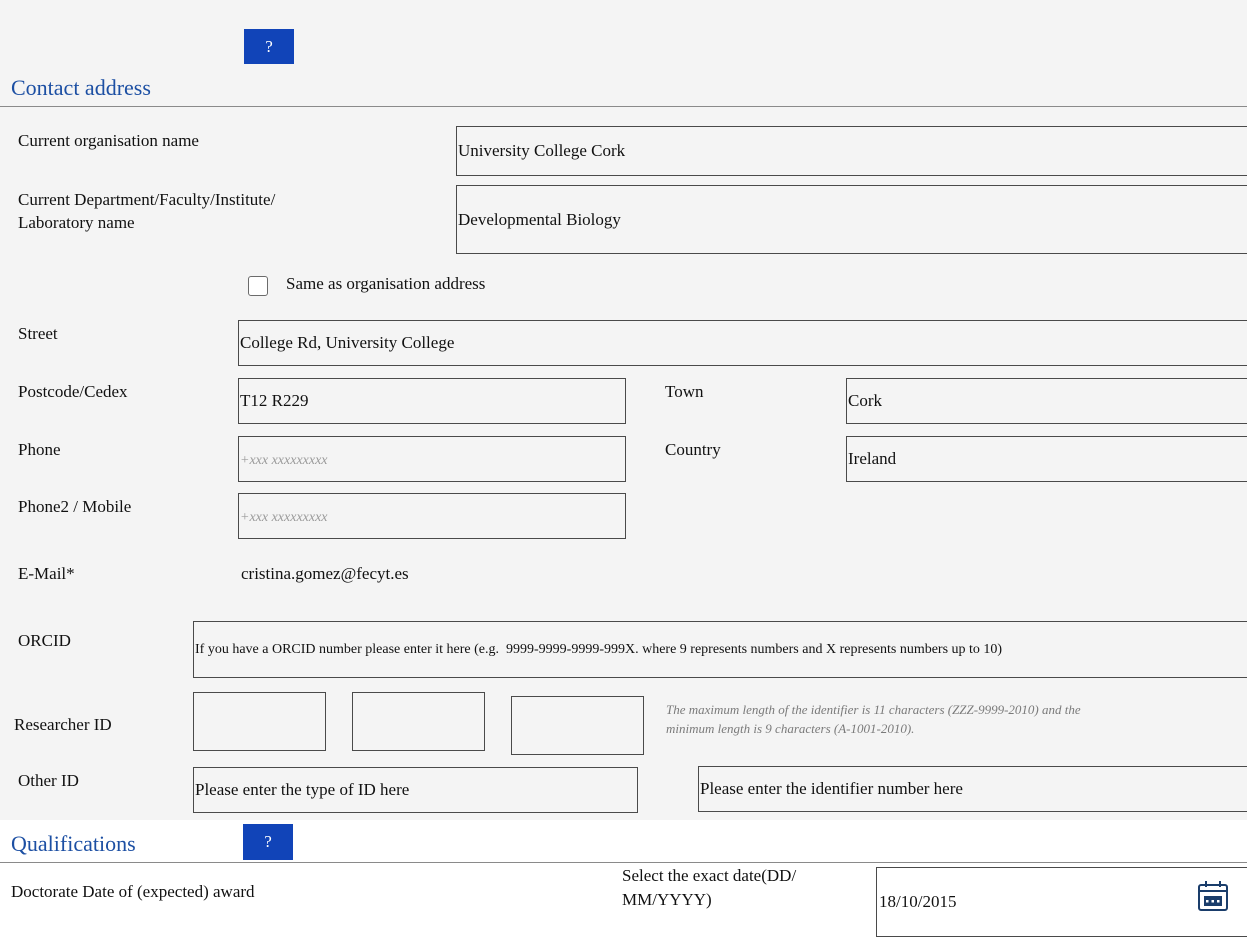  I want to click on qualifications-section-divider, so click(623, 862).